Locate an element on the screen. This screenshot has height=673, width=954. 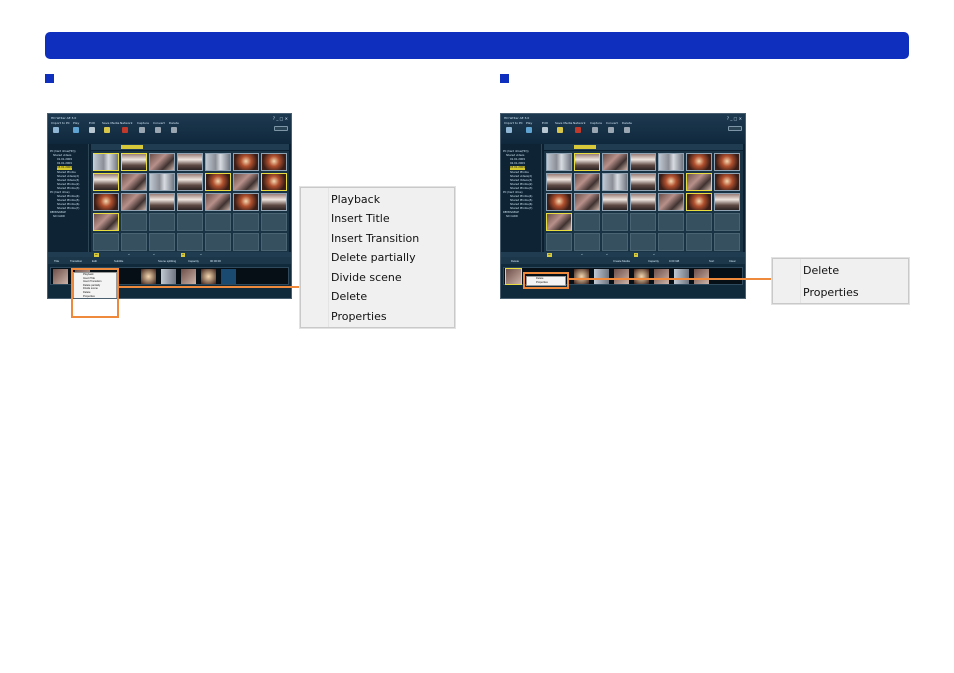
edit-tool: Edit is located at coordinates (94, 261).